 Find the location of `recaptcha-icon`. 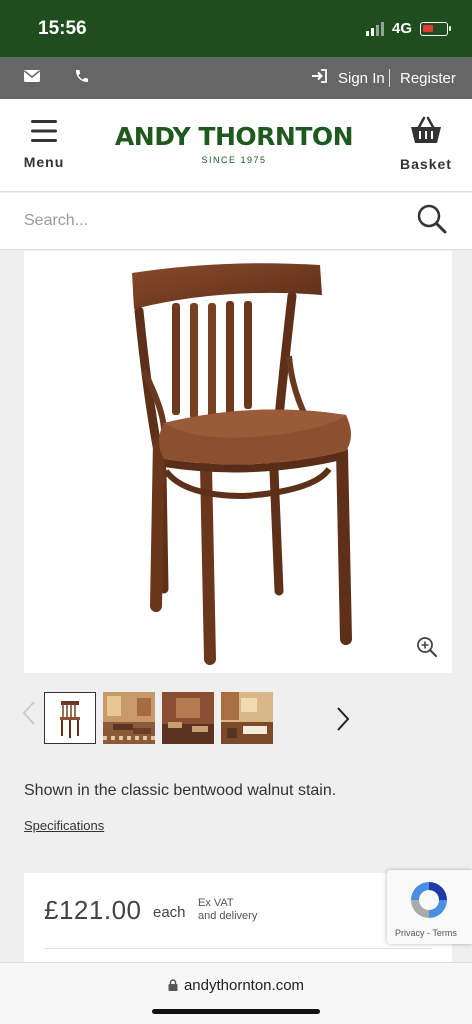

recaptcha-icon is located at coordinates (429, 902).